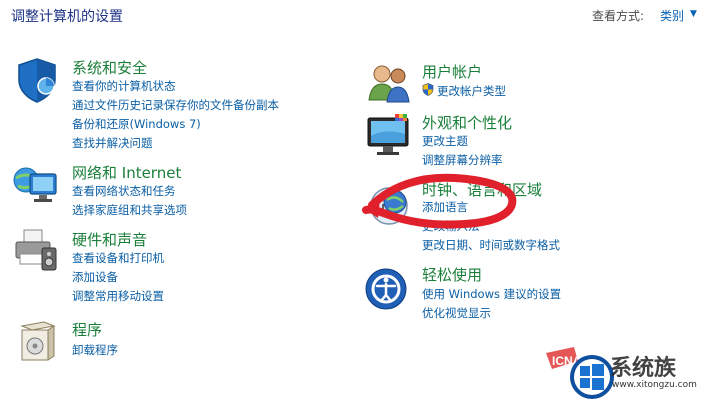  I want to click on category-title-clock-language-region: 时钟、语言和区域, so click(482, 189).